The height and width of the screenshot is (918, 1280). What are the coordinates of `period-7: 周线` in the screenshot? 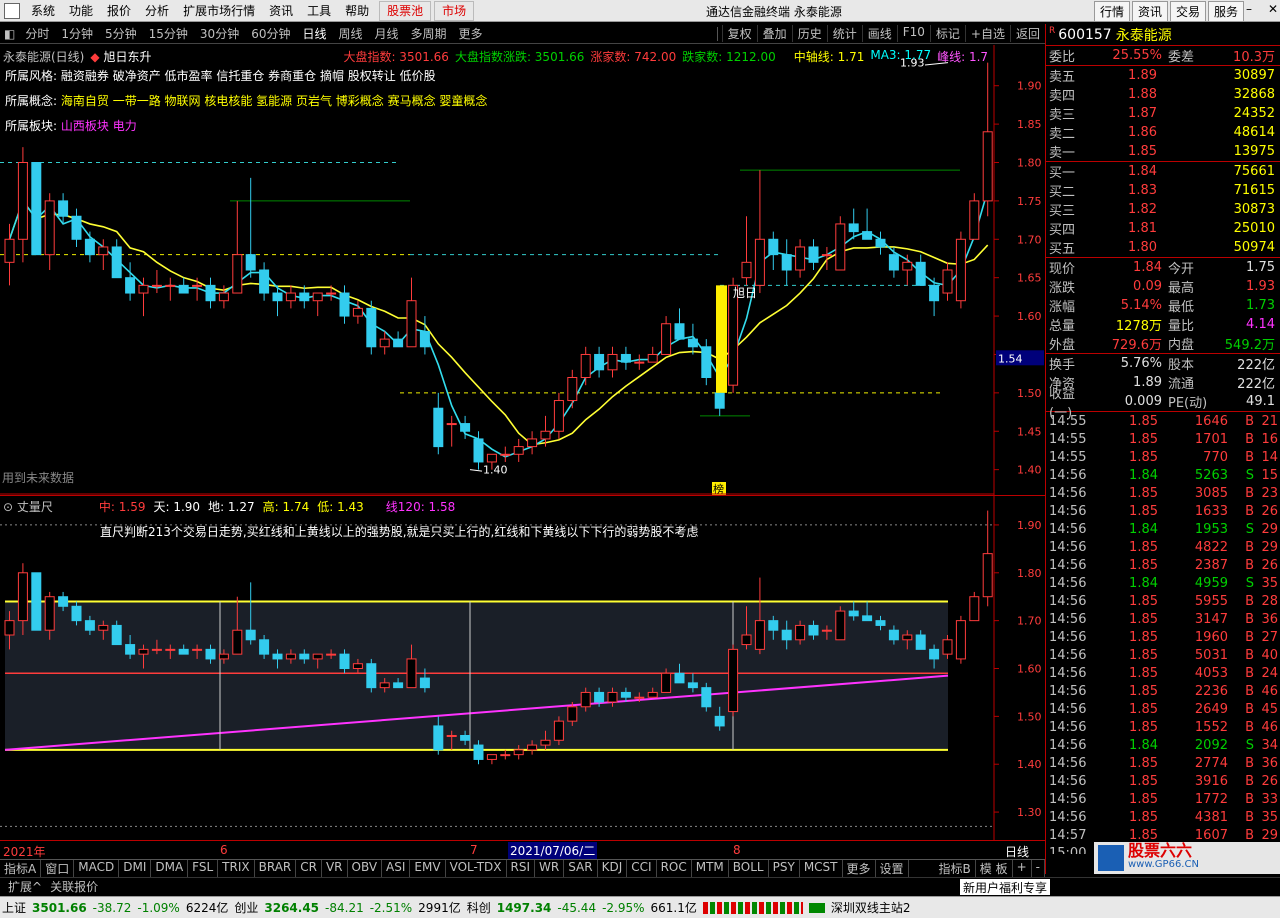 It's located at (351, 33).